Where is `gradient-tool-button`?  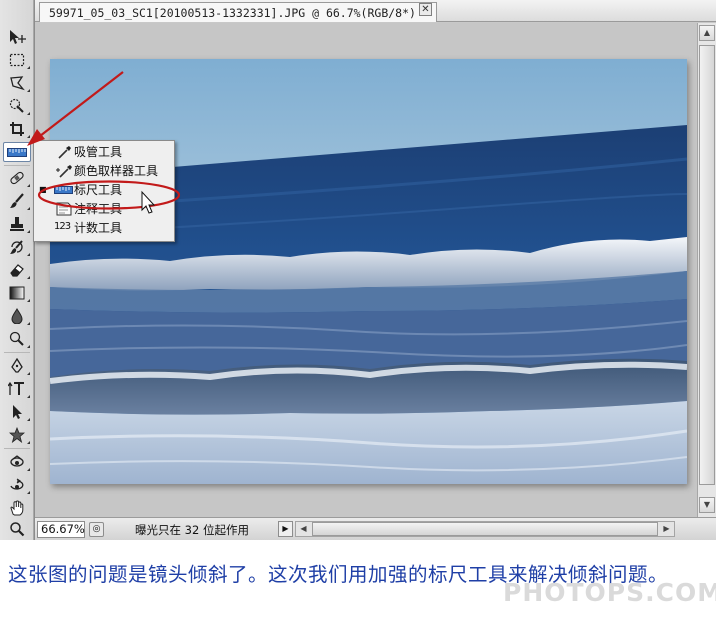 gradient-tool-button is located at coordinates (17, 293).